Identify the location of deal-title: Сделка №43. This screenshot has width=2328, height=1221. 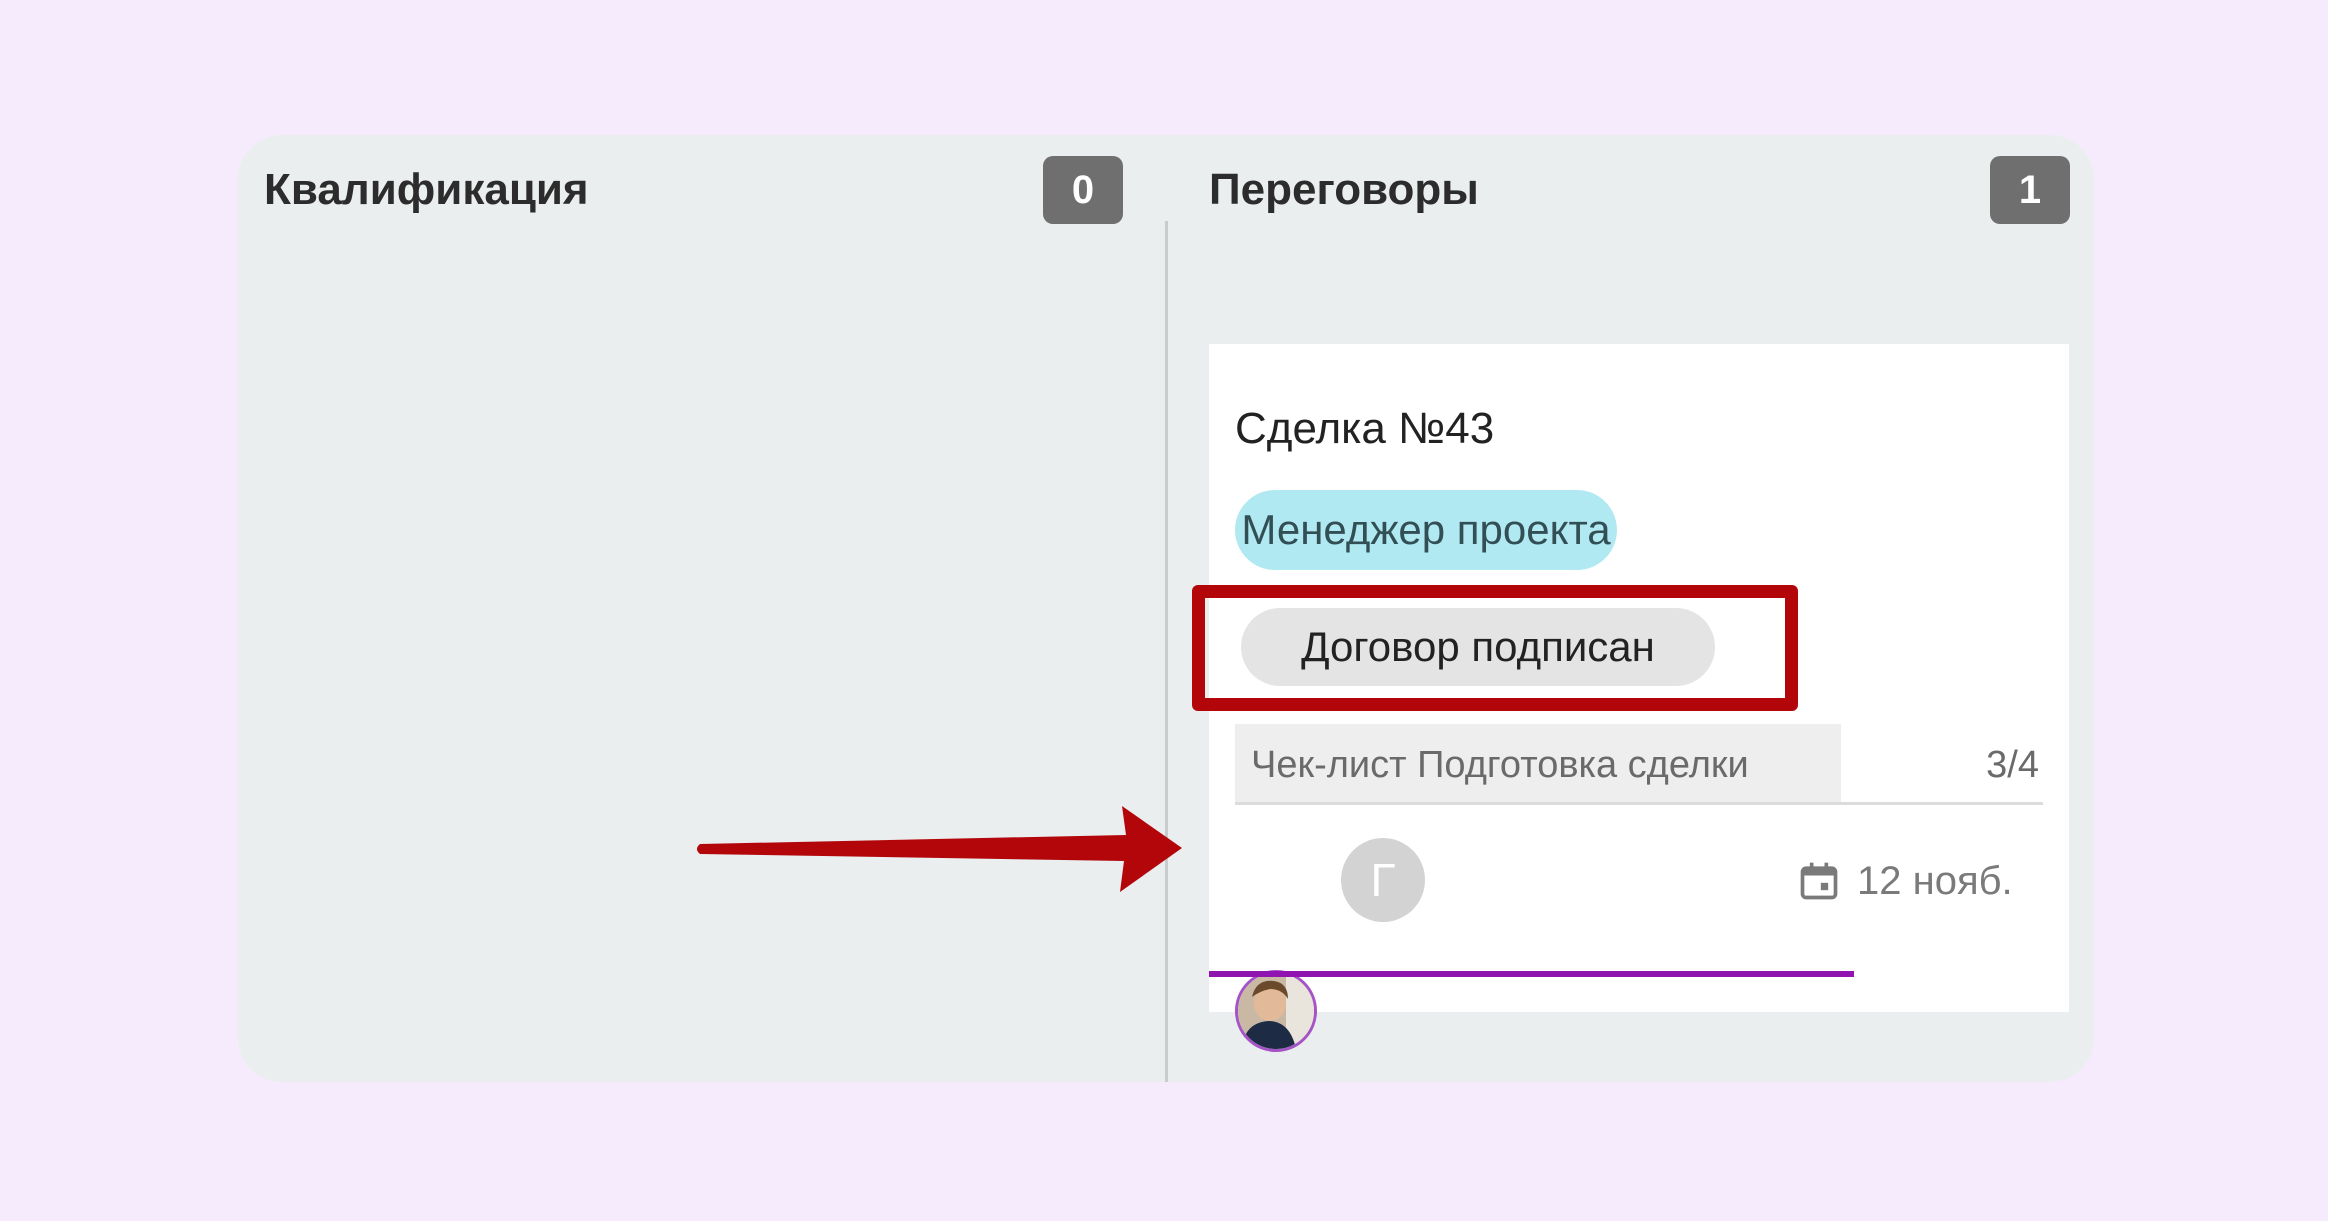
(1364, 429).